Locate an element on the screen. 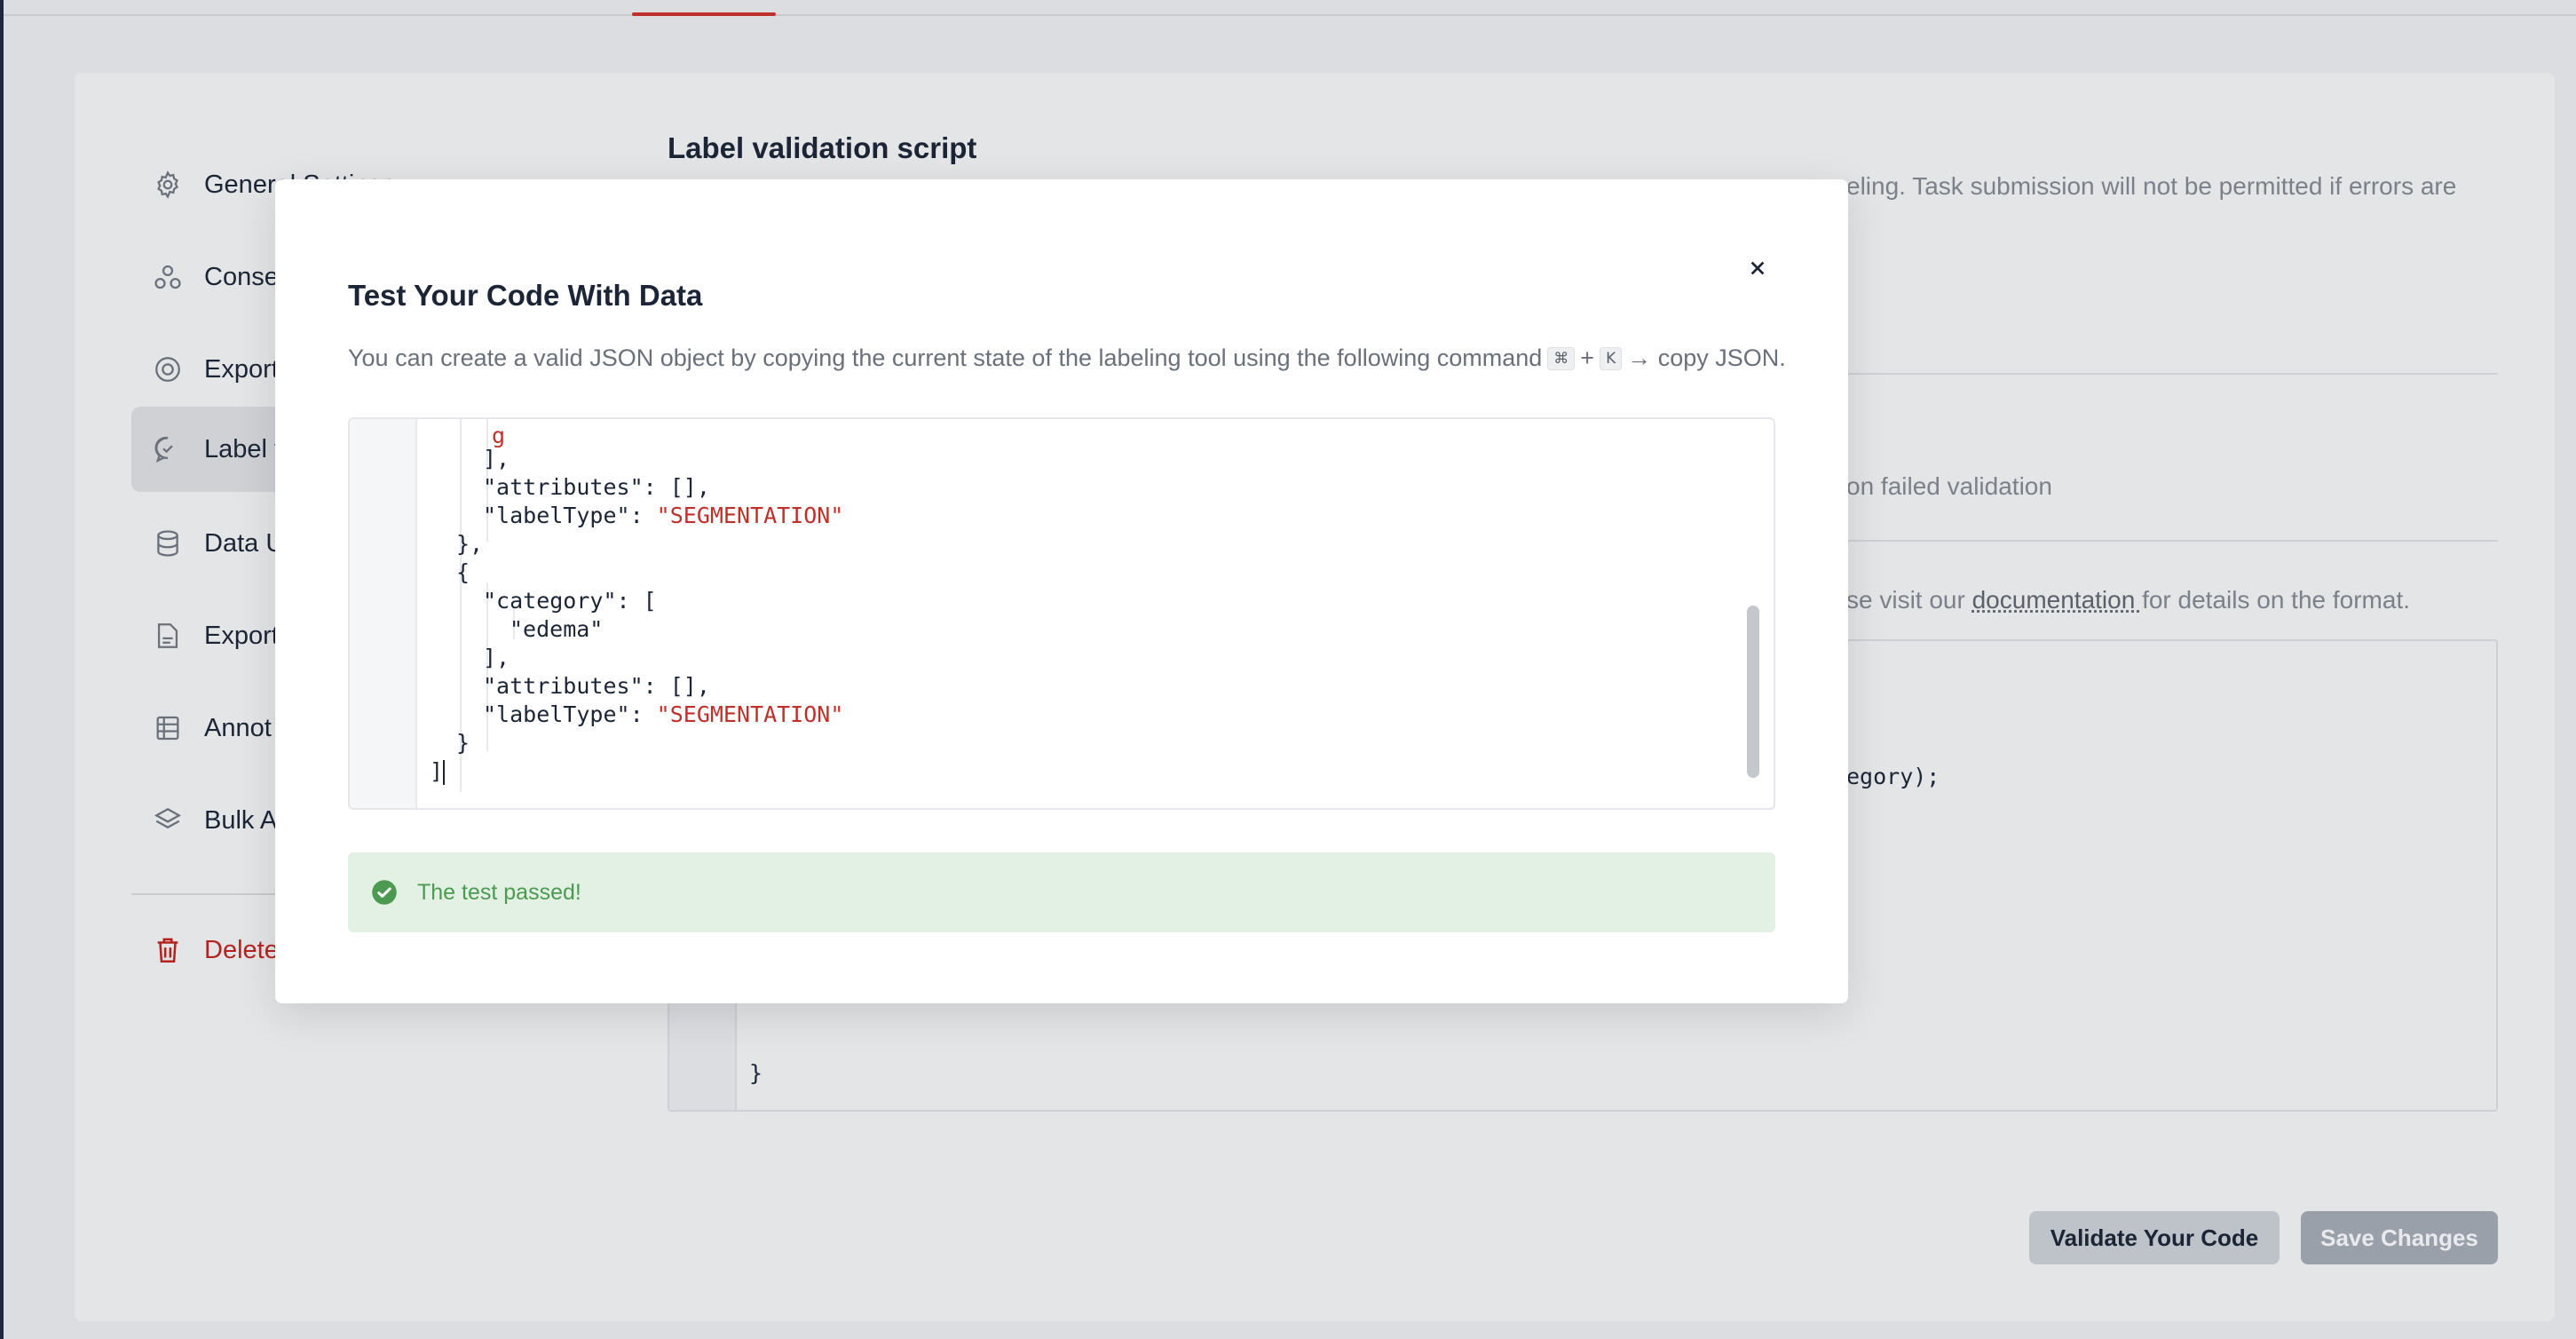  close-button is located at coordinates (1758, 268).